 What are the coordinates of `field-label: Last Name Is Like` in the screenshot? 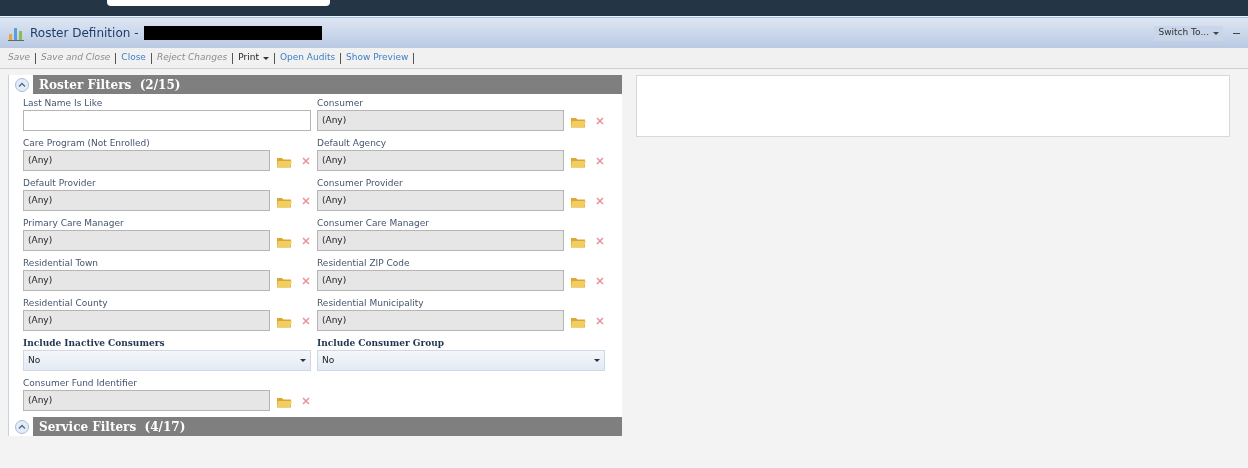 It's located at (63, 103).